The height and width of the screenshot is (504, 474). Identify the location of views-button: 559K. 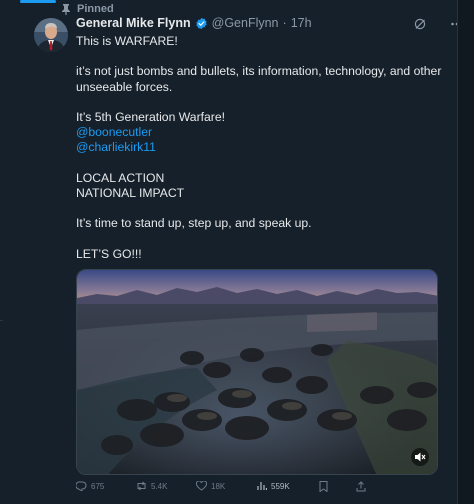
(273, 486).